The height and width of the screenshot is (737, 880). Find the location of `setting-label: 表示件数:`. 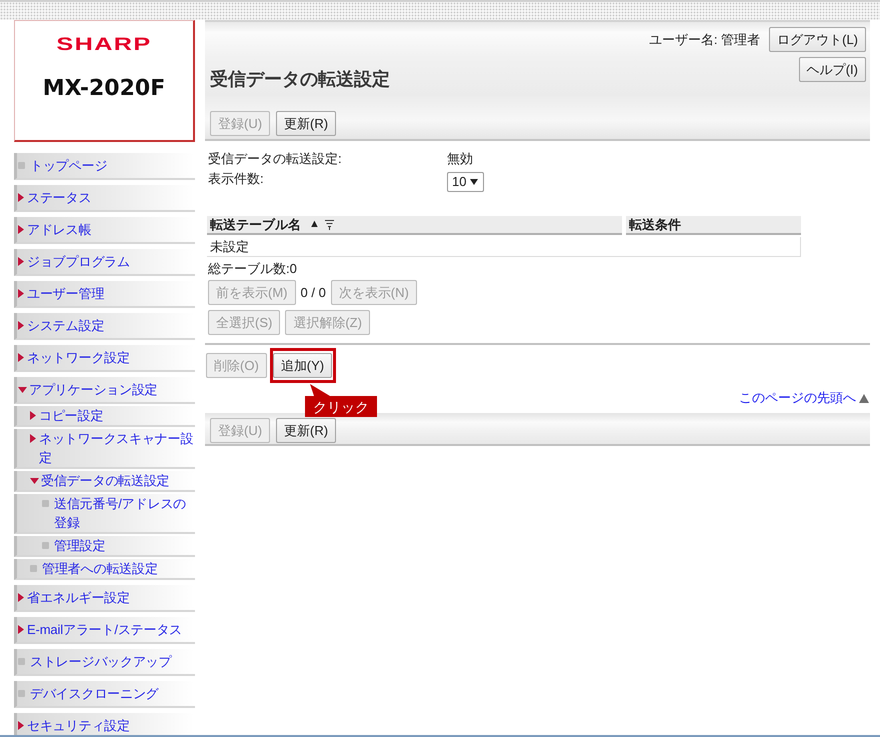

setting-label: 表示件数: is located at coordinates (236, 179).